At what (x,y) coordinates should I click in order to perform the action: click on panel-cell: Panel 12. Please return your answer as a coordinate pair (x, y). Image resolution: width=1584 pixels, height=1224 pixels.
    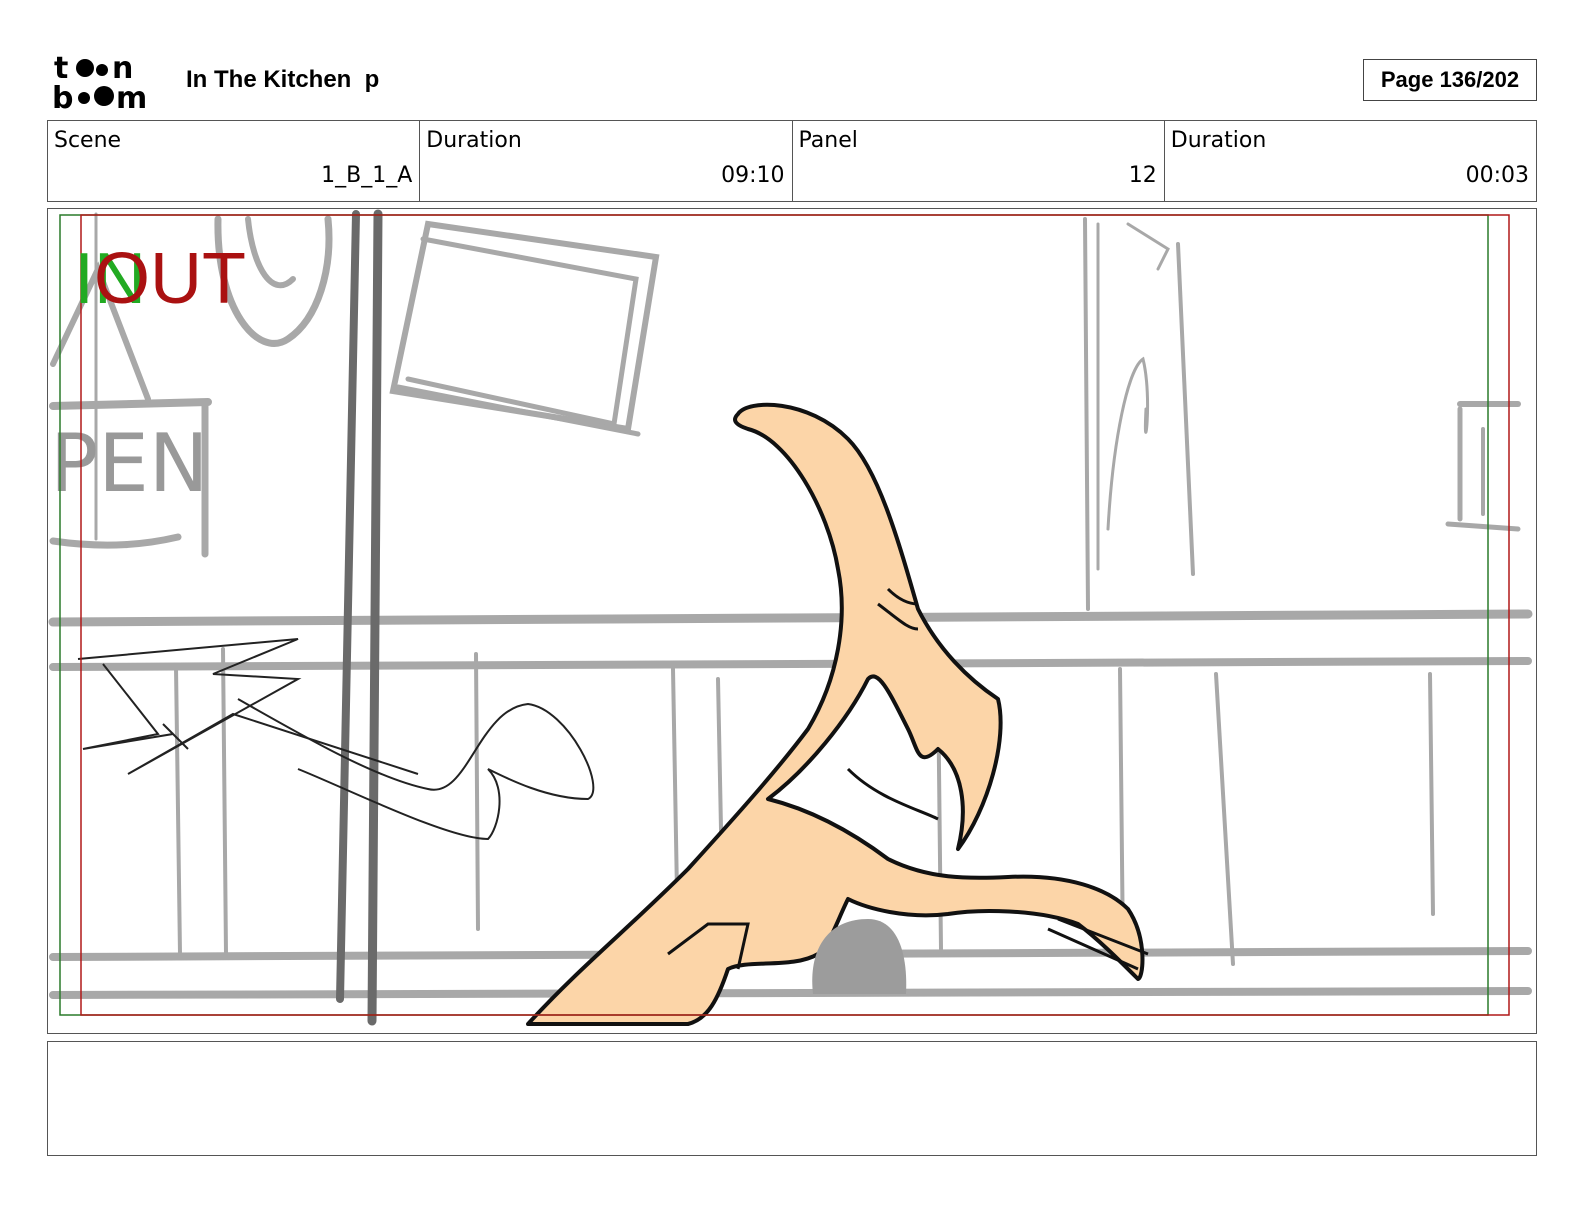
    Looking at the image, I should click on (979, 161).